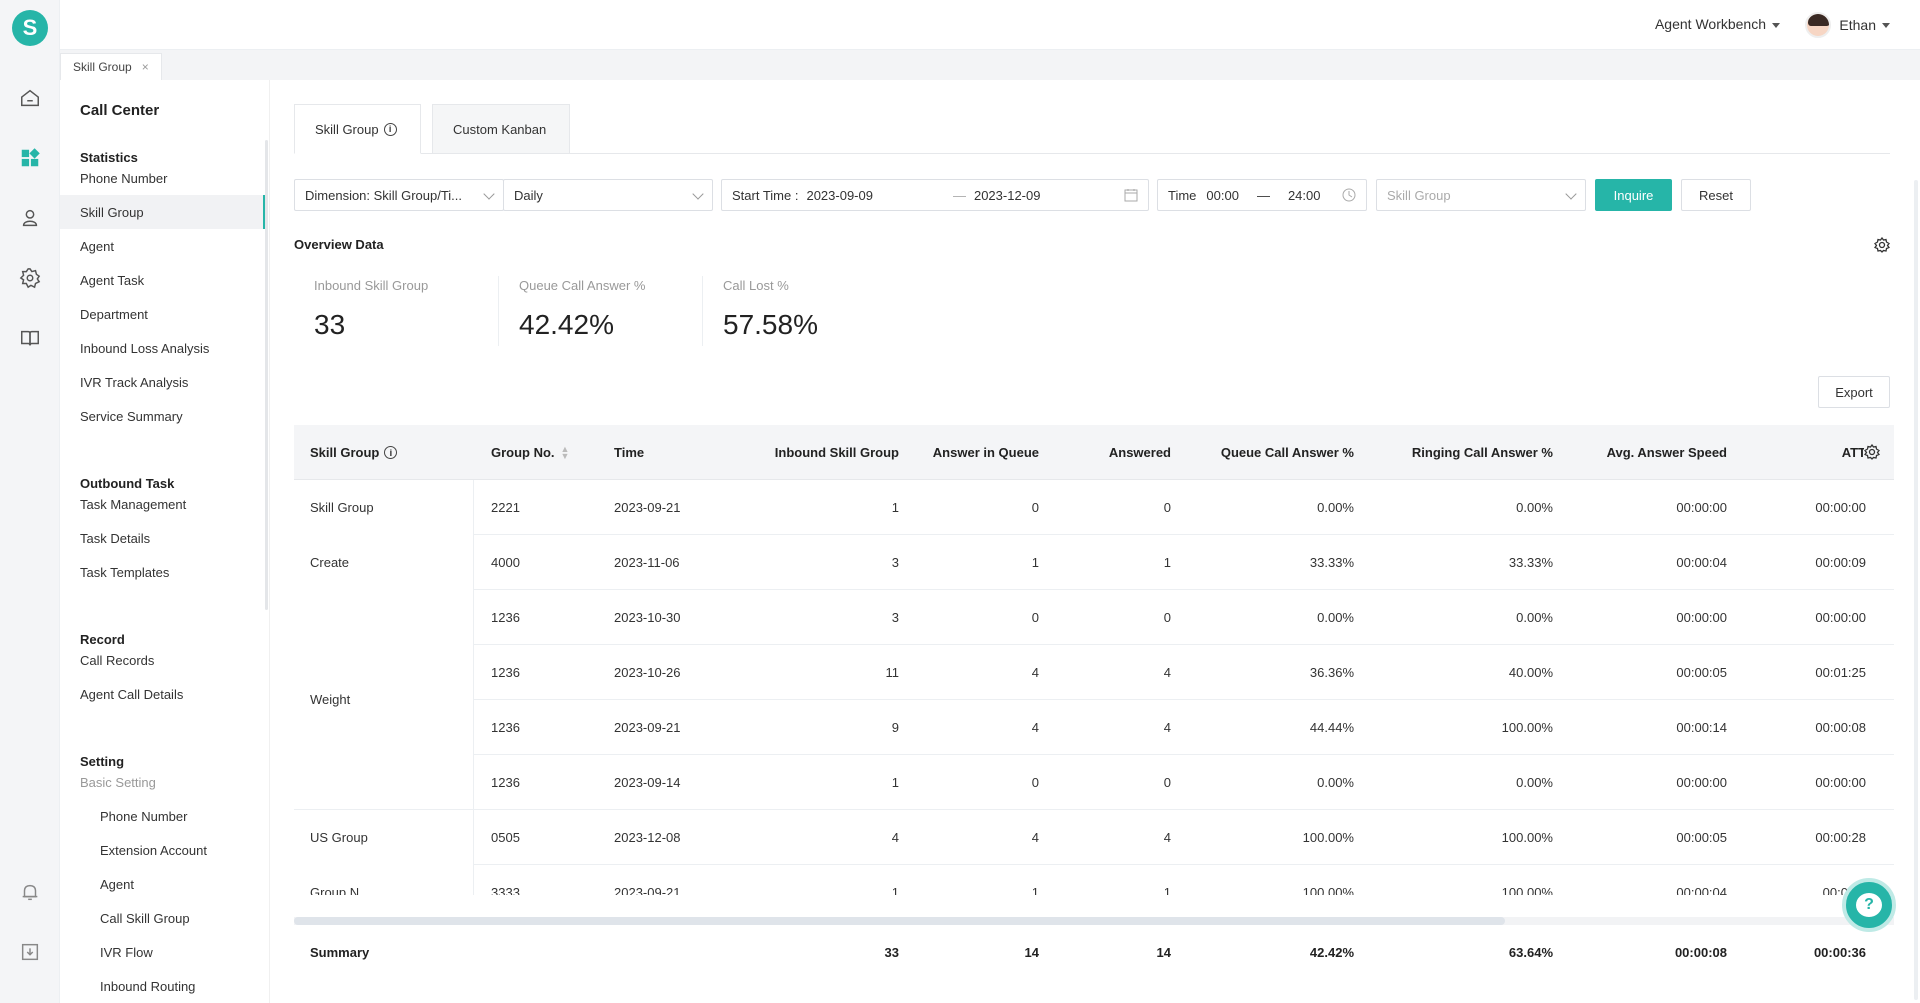 The height and width of the screenshot is (1003, 1920). I want to click on sidebar-item-ivr-flow: IVR Flow, so click(162, 952).